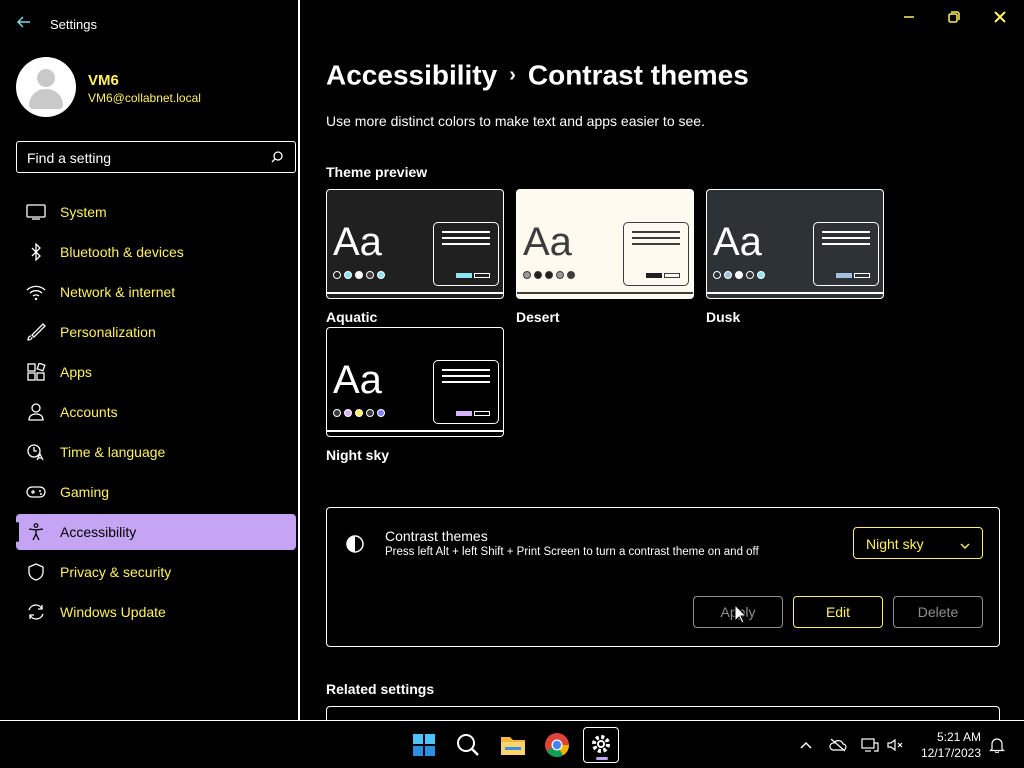 This screenshot has height=768, width=1024. What do you see at coordinates (156, 372) in the screenshot?
I see `sidebar-item-apps: Apps` at bounding box center [156, 372].